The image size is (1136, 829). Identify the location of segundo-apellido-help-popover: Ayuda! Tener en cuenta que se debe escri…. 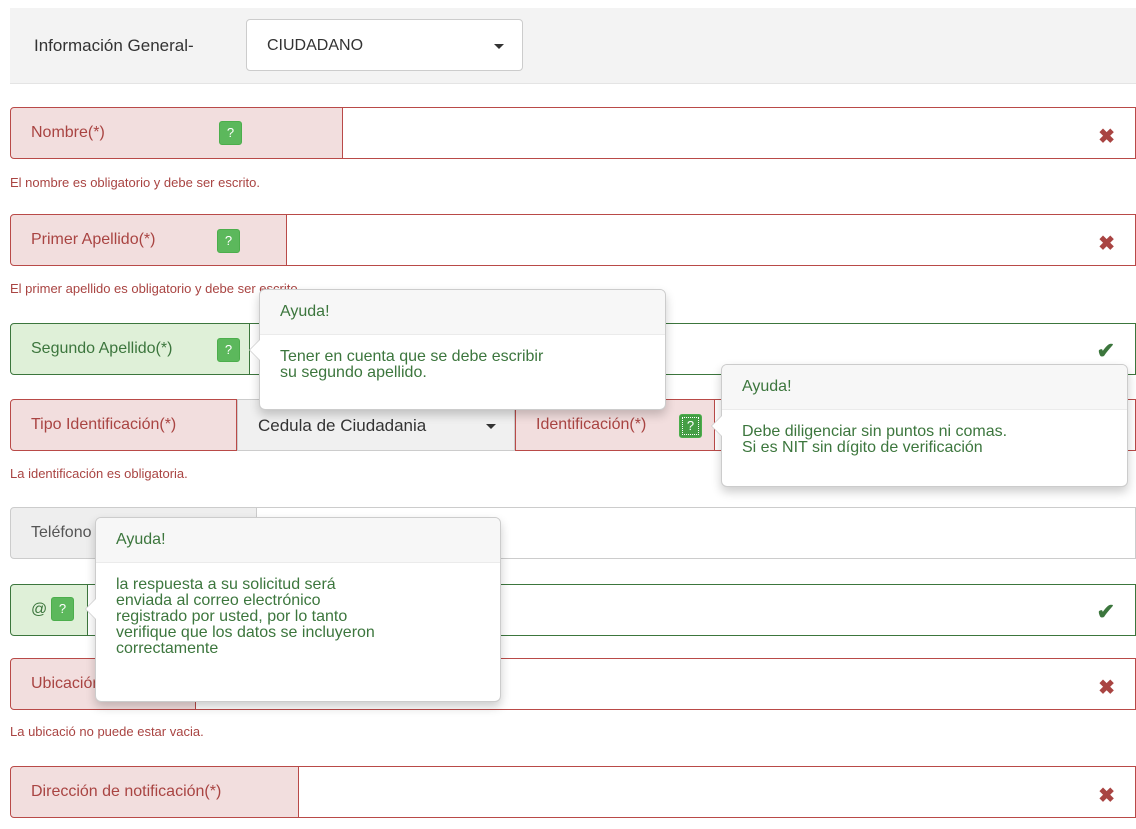
(457, 349).